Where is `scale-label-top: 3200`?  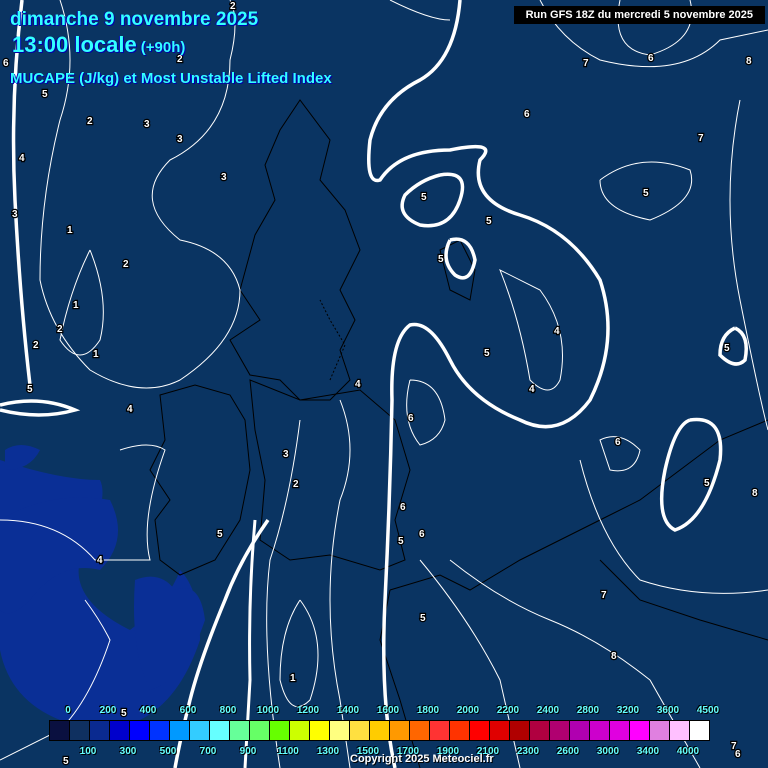
scale-label-top: 3200 is located at coordinates (628, 710).